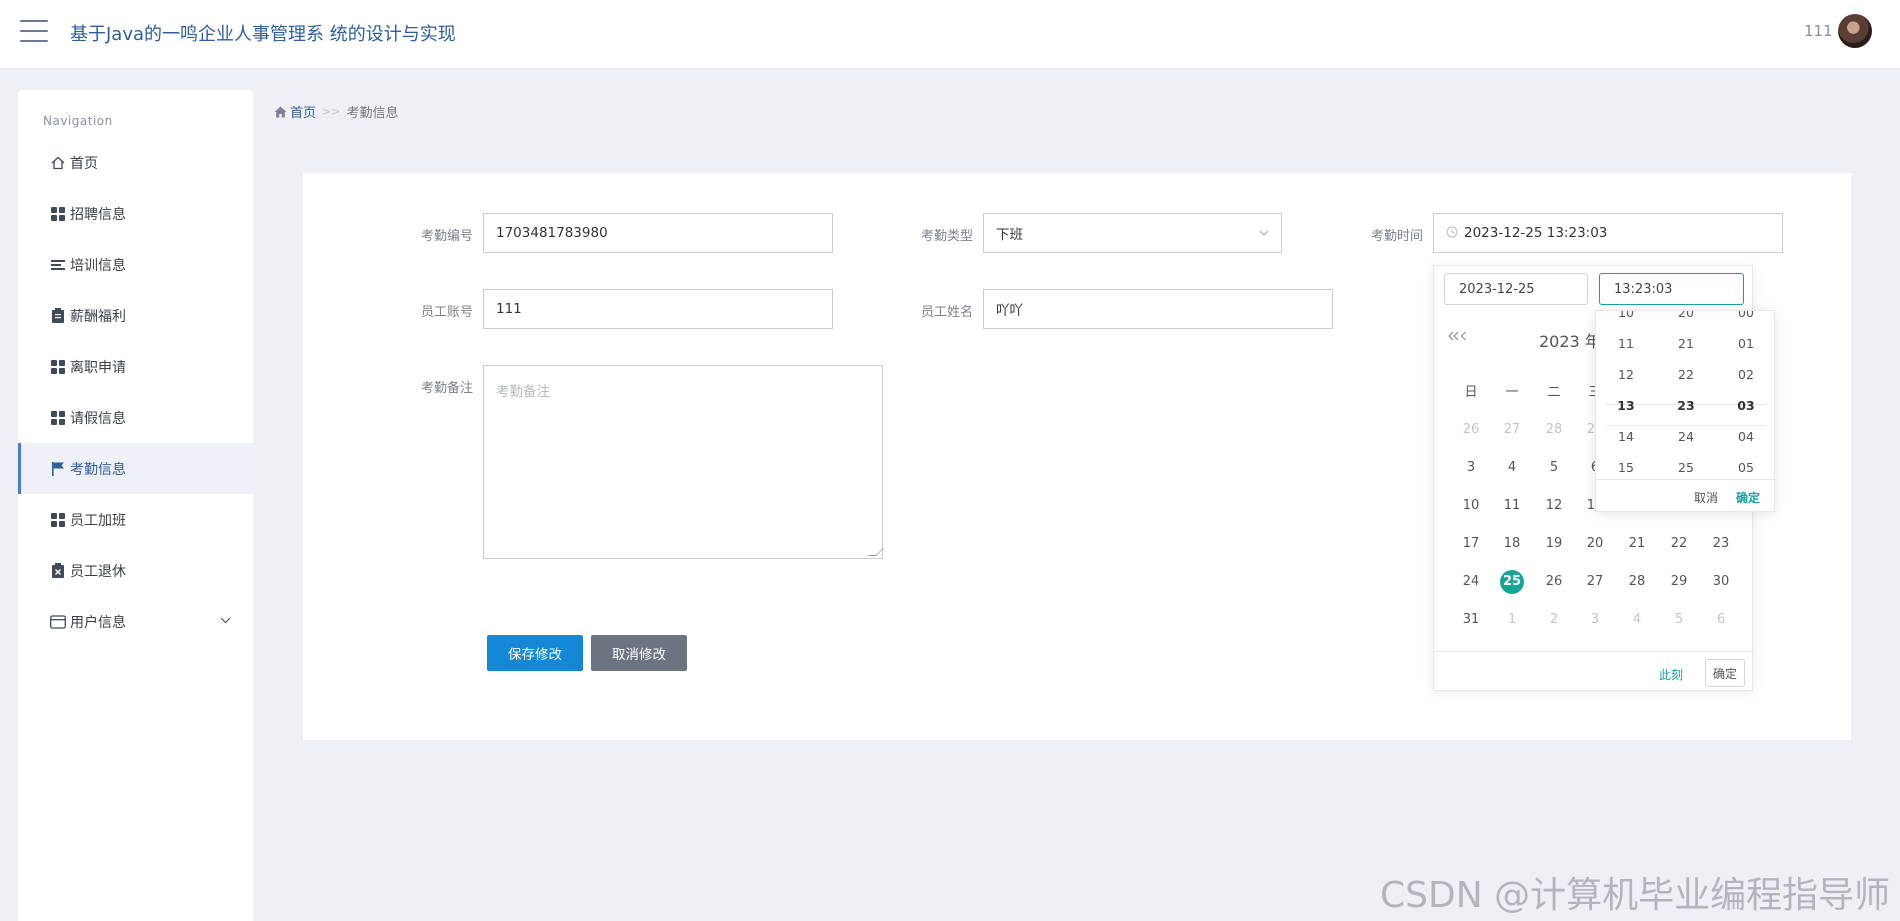  Describe the element at coordinates (1626, 343) in the screenshot. I see `hour-option: 11` at that location.